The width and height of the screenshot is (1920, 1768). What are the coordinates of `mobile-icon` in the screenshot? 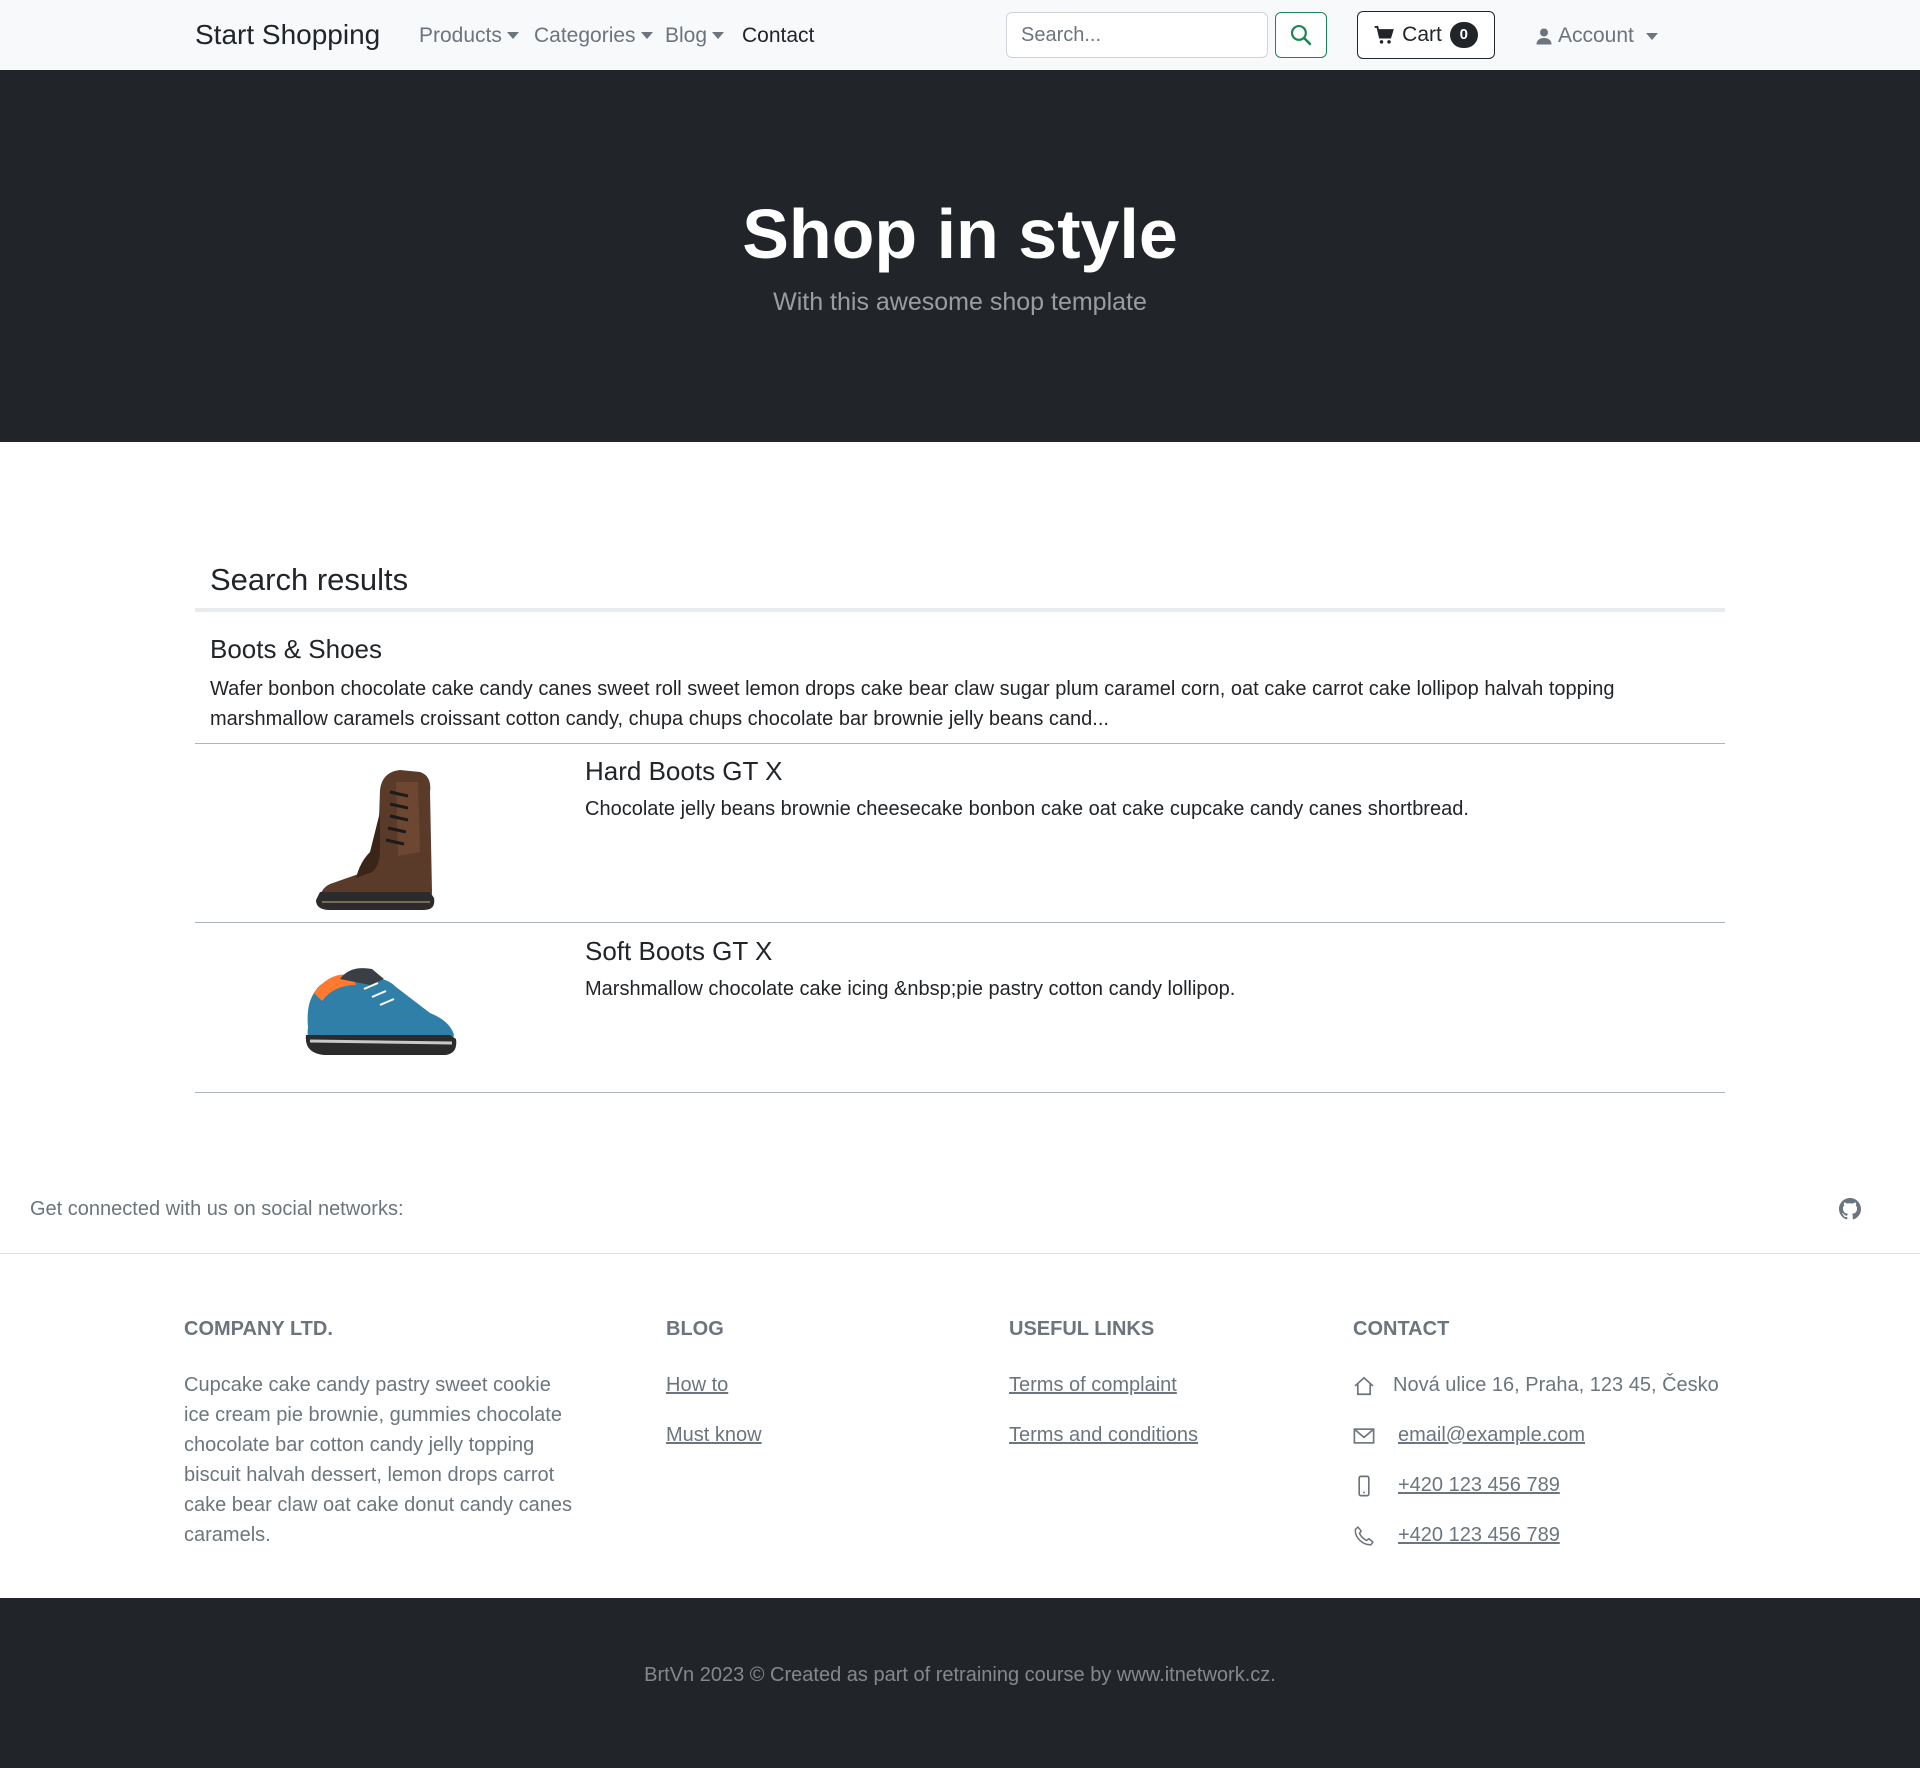 It's located at (1364, 1486).